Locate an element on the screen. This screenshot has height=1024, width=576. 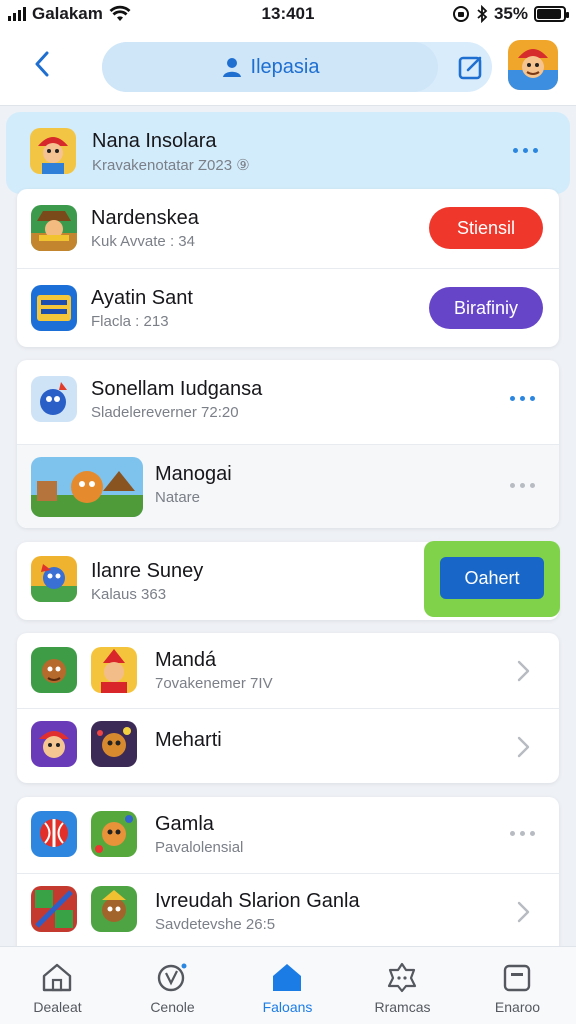
list-item-title: Nardenskea is located at coordinates (145, 218).